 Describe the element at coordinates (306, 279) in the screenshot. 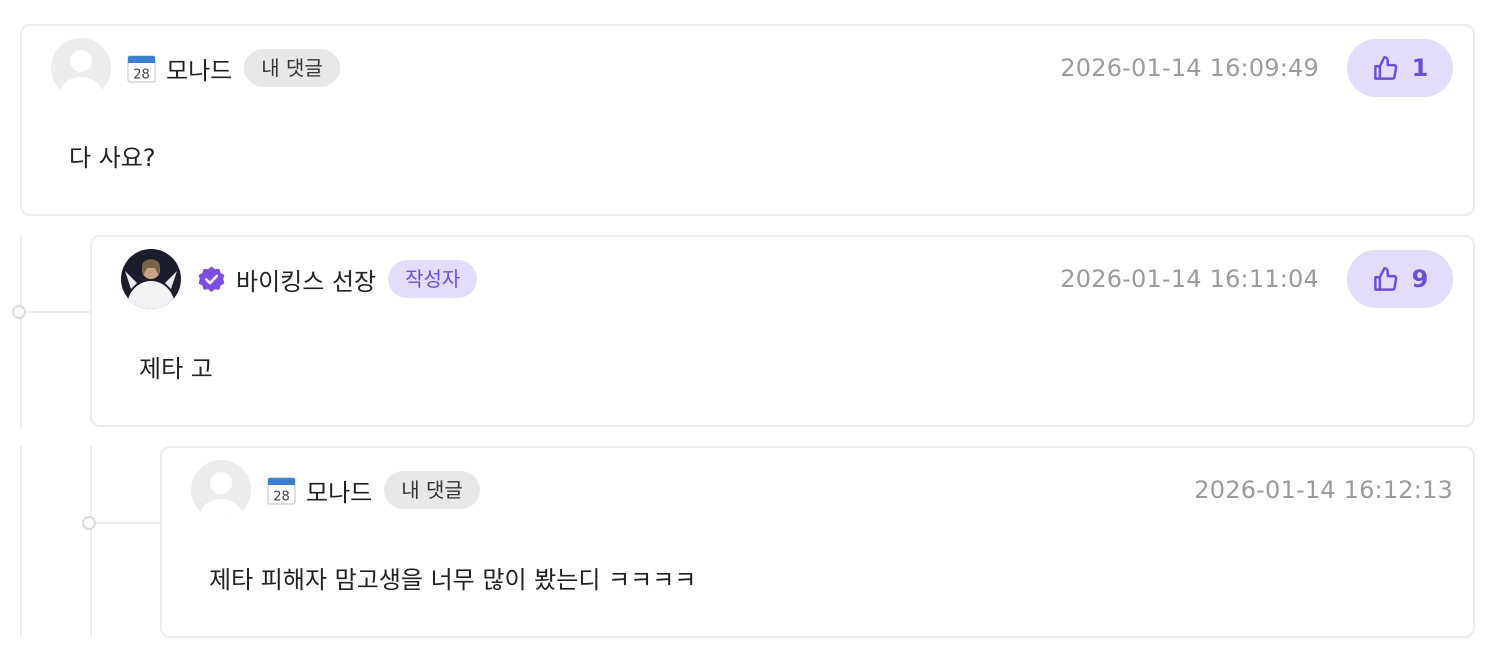

I see `author-name: 바이킹스 선장` at that location.